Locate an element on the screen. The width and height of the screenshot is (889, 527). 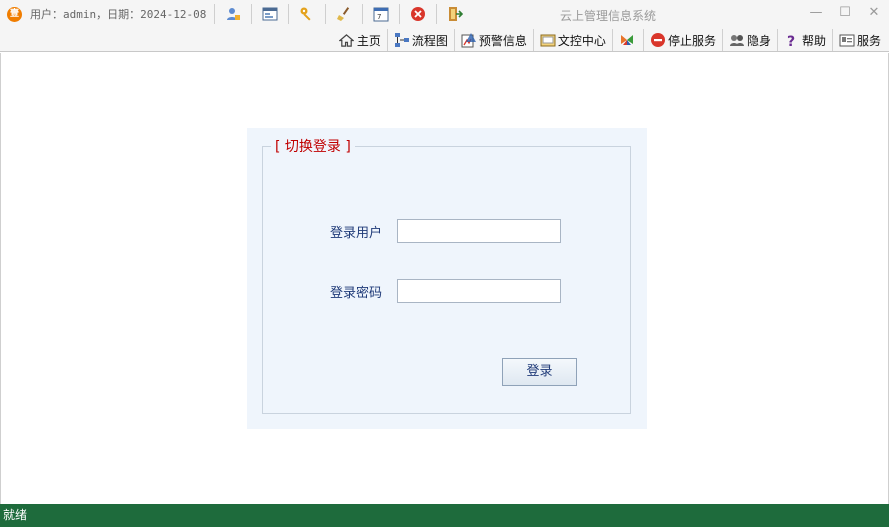
stop-icon is located at coordinates (658, 40).